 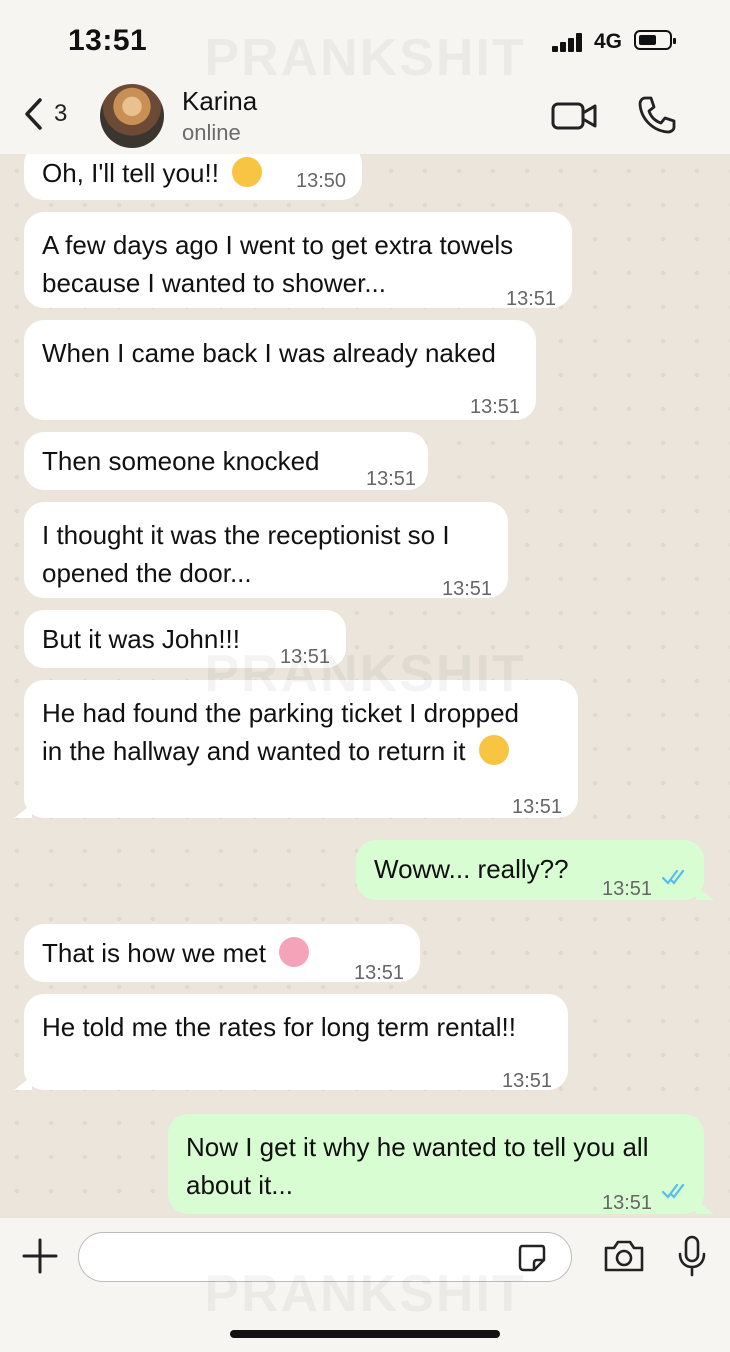 I want to click on message-bubble-outgoing: Woww... really?? 13:51, so click(x=535, y=870).